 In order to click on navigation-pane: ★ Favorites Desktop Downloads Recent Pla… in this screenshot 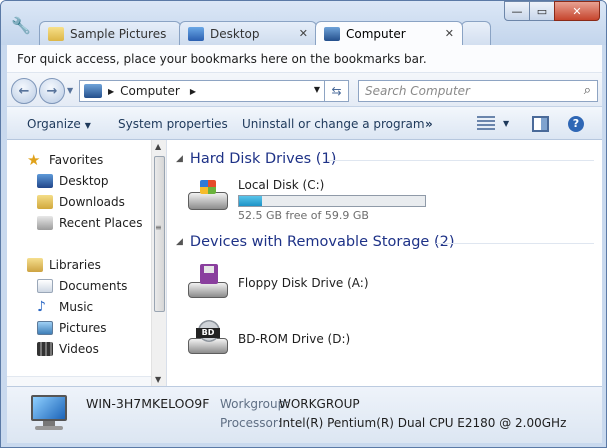, I will do `click(87, 263)`.